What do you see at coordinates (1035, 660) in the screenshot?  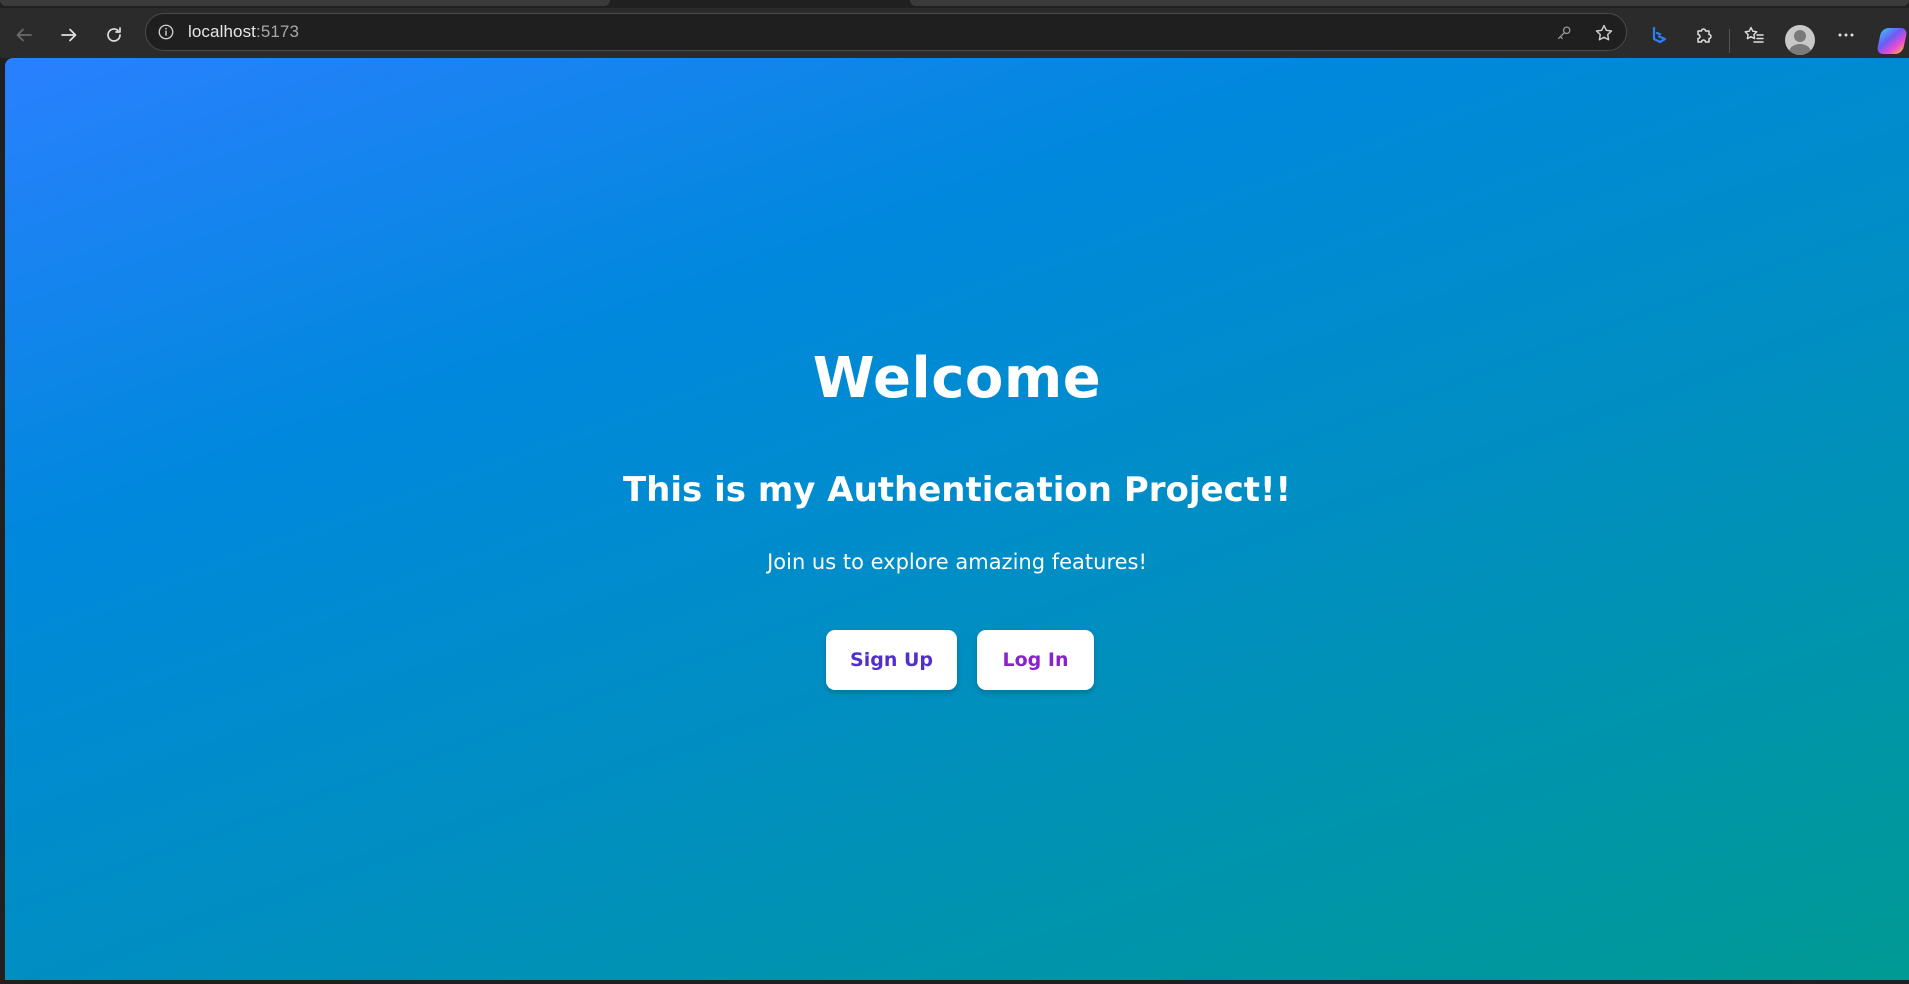 I see `login-button: Log In` at bounding box center [1035, 660].